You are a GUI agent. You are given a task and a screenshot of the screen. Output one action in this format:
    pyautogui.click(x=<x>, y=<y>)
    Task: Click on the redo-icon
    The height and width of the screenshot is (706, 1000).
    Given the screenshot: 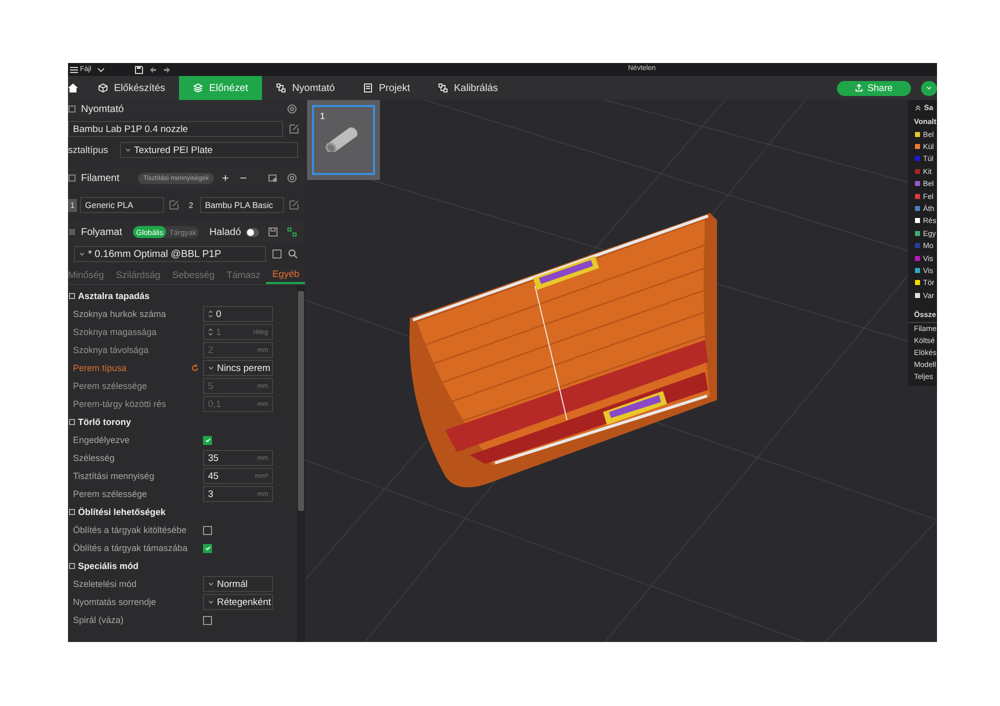 What is the action you would take?
    pyautogui.click(x=167, y=70)
    